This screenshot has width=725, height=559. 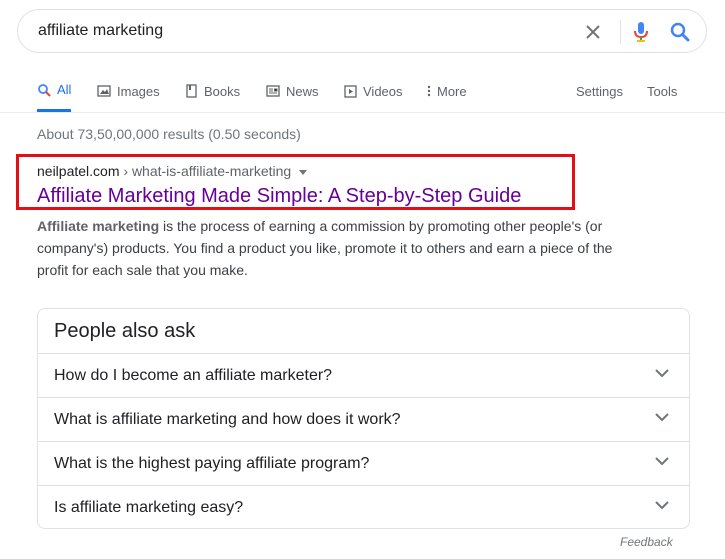 I want to click on settings-link: Settings, so click(x=599, y=91).